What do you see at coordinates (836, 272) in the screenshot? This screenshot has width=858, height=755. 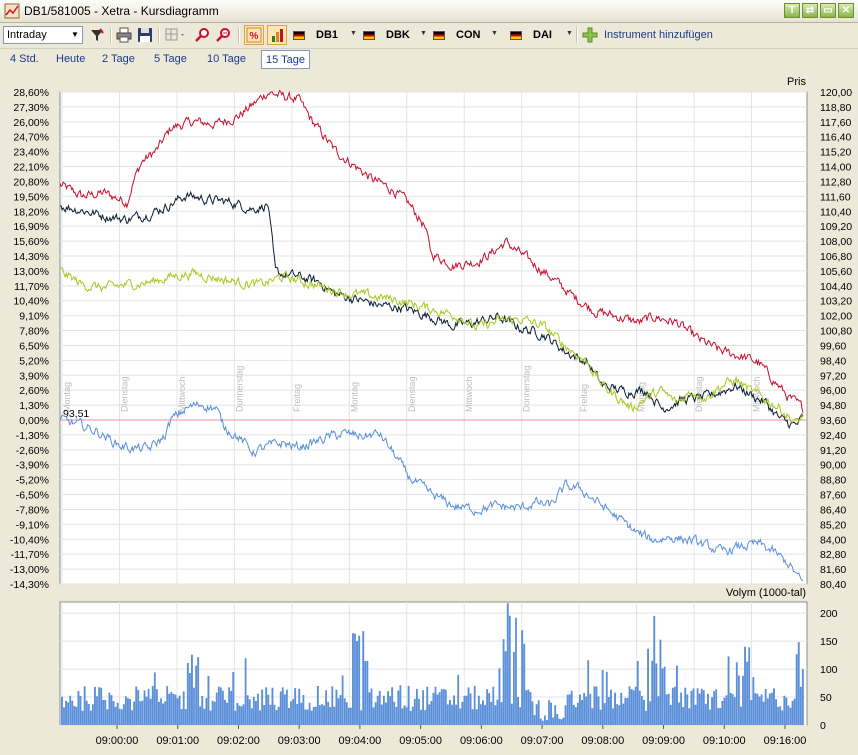 I see `right-tick-label: 105,60` at bounding box center [836, 272].